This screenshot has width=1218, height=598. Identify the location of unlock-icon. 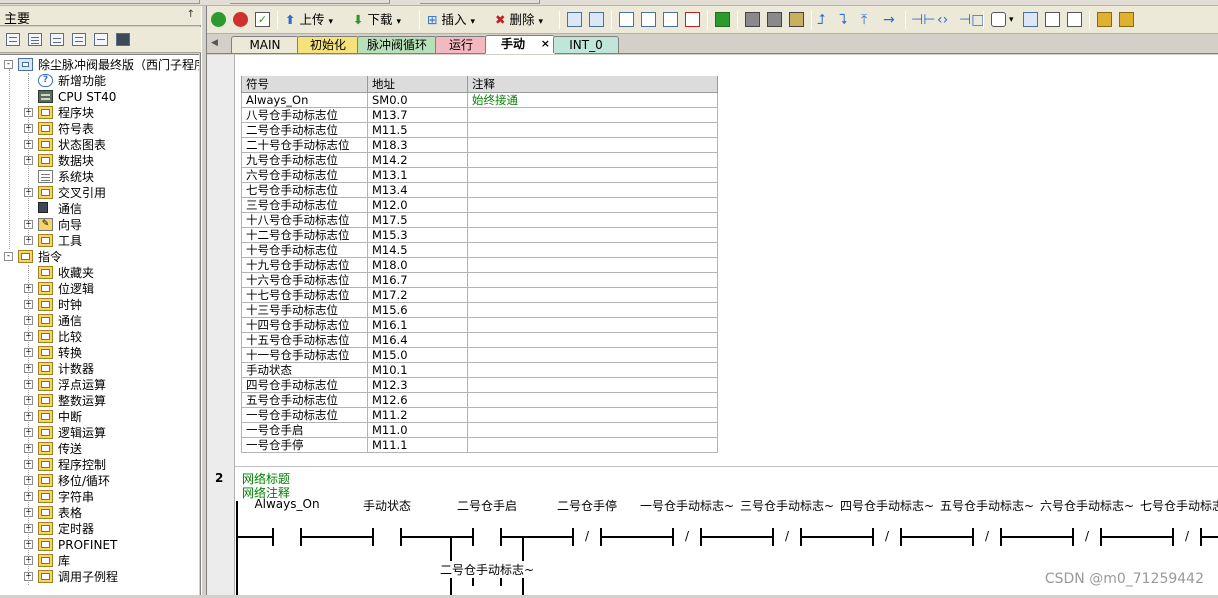
(796, 19).